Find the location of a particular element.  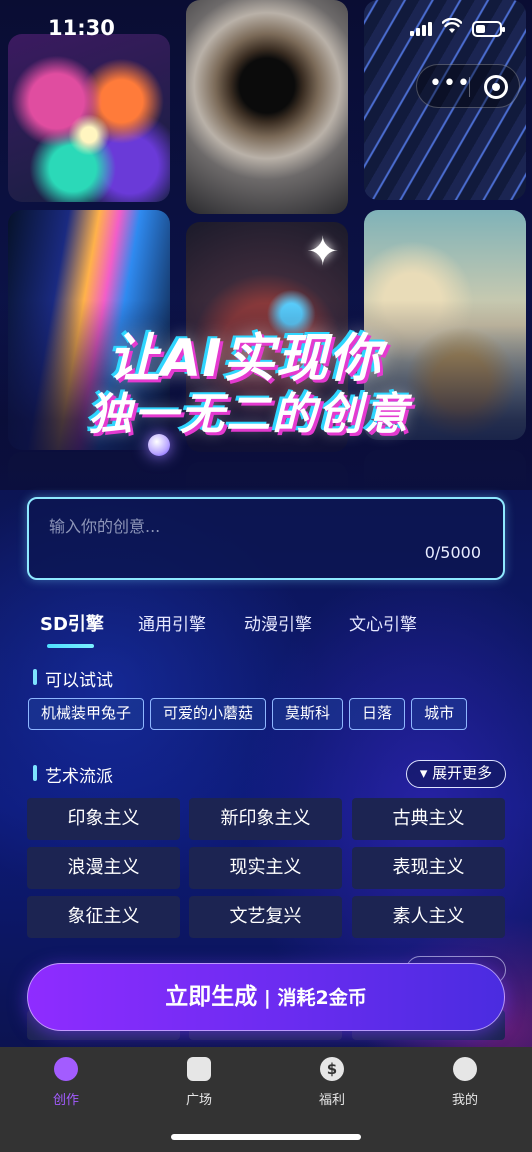

mini-program-capsule: ••• is located at coordinates (468, 86).